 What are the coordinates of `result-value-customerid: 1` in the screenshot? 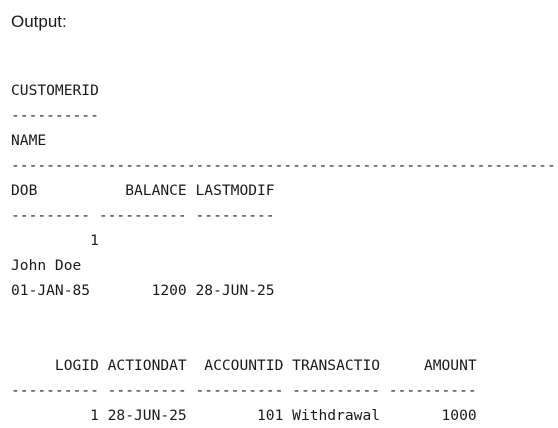 It's located at (55, 240).